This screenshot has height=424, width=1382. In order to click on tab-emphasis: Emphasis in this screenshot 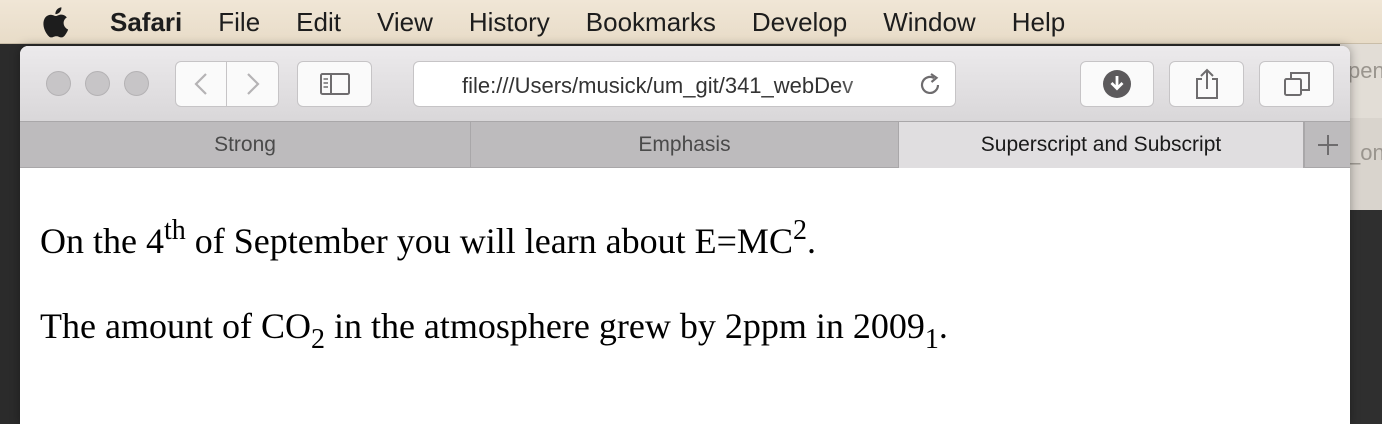, I will do `click(685, 145)`.